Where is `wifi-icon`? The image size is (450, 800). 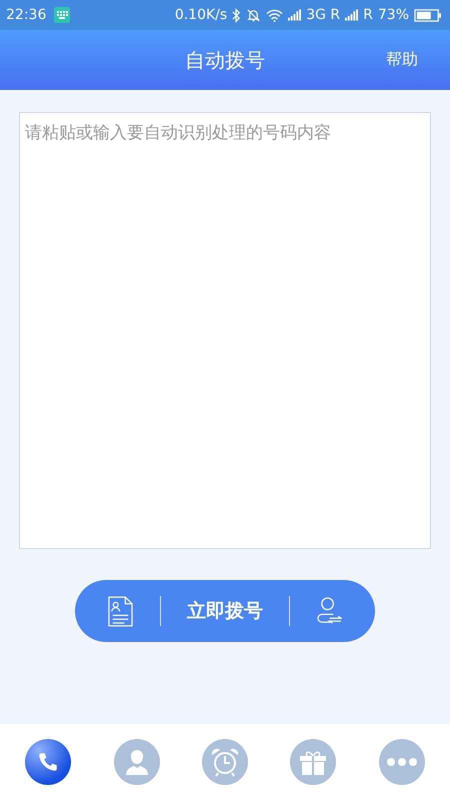
wifi-icon is located at coordinates (275, 15).